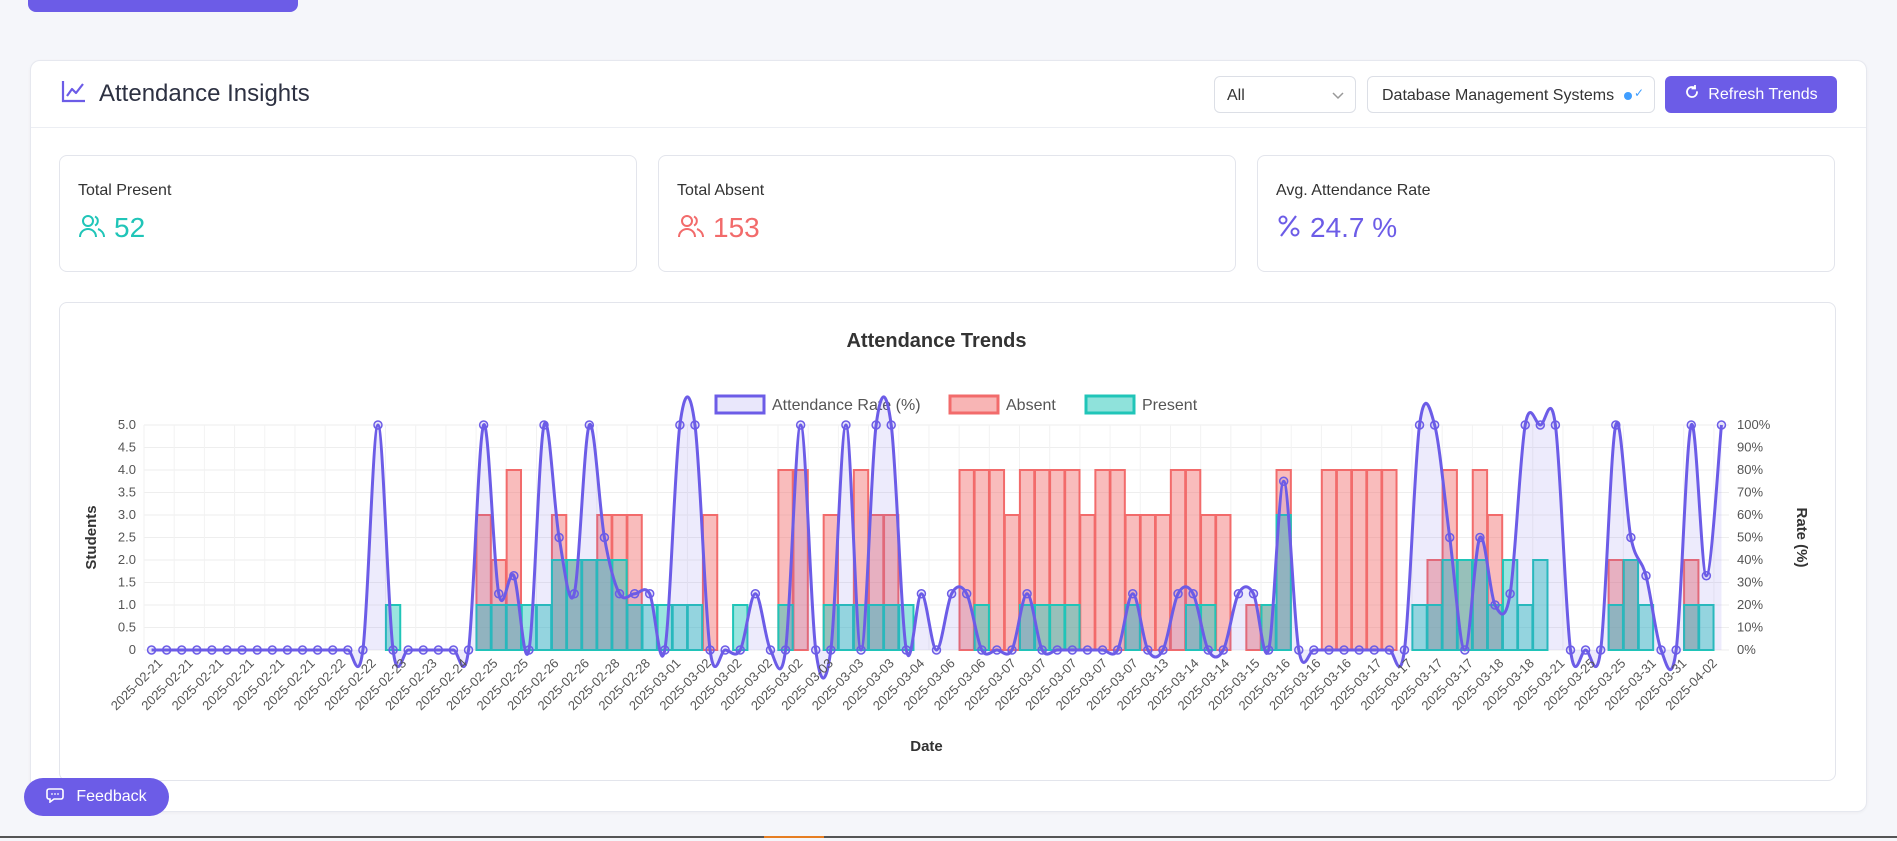  What do you see at coordinates (1289, 228) in the screenshot?
I see `percent-icon` at bounding box center [1289, 228].